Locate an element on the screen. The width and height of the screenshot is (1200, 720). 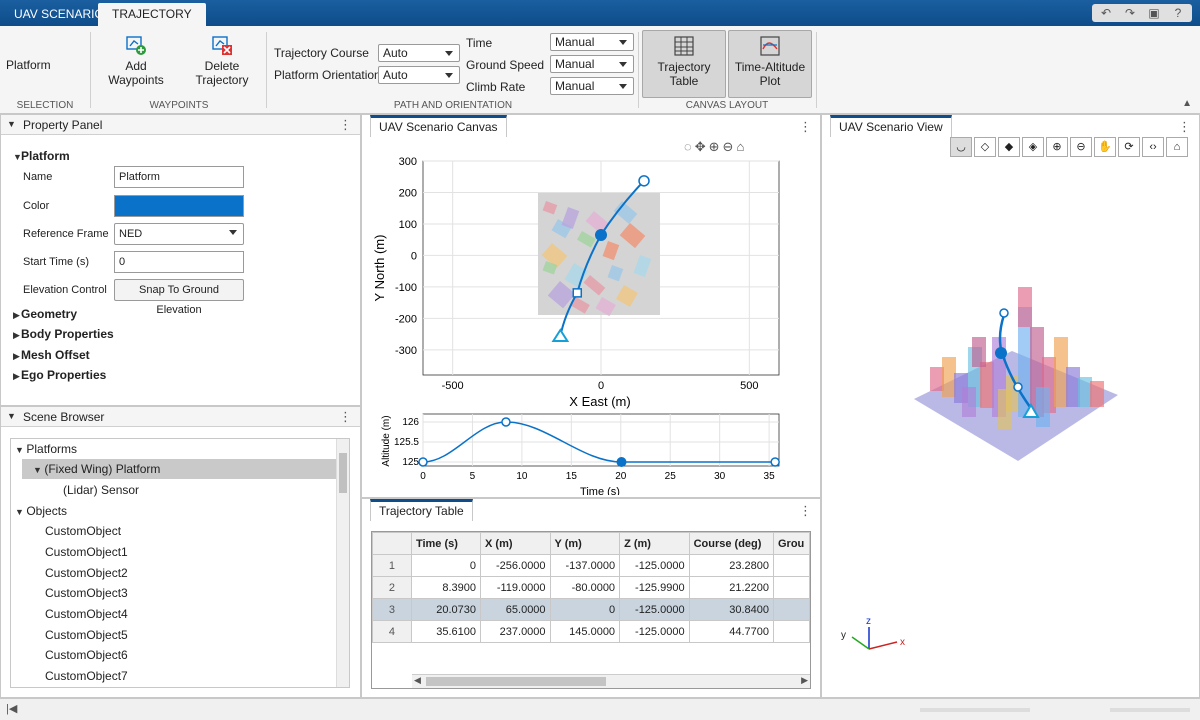
platform-orientation-dropdown: Auto is located at coordinates (419, 75).